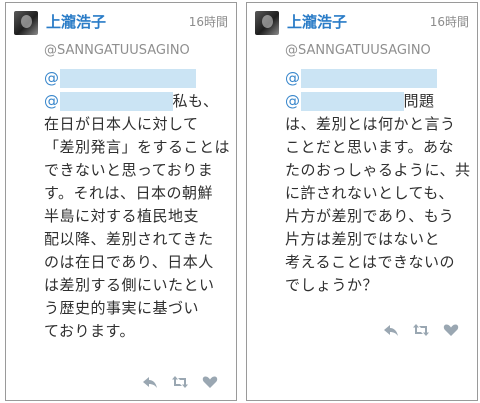  I want to click on mention-line: @ 私も、, so click(138, 101).